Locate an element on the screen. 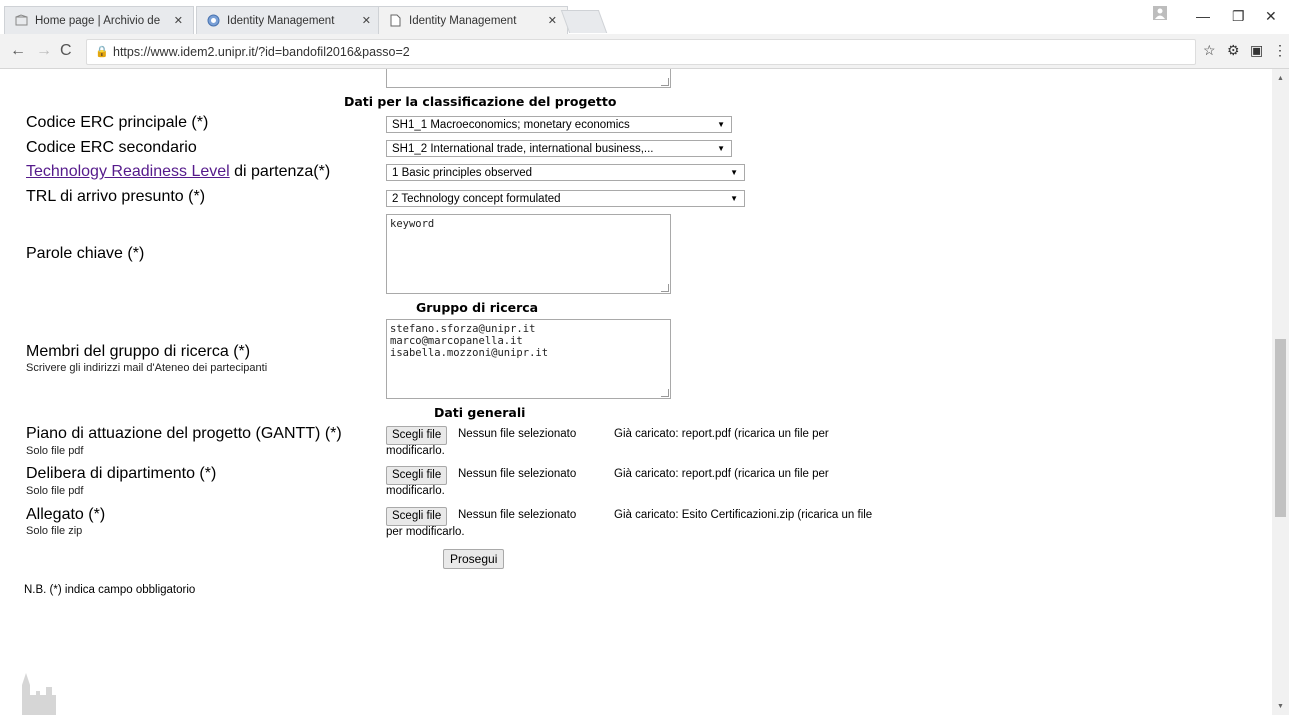 The width and height of the screenshot is (1289, 715). gantt-hint: Solo file pdf is located at coordinates (55, 451).